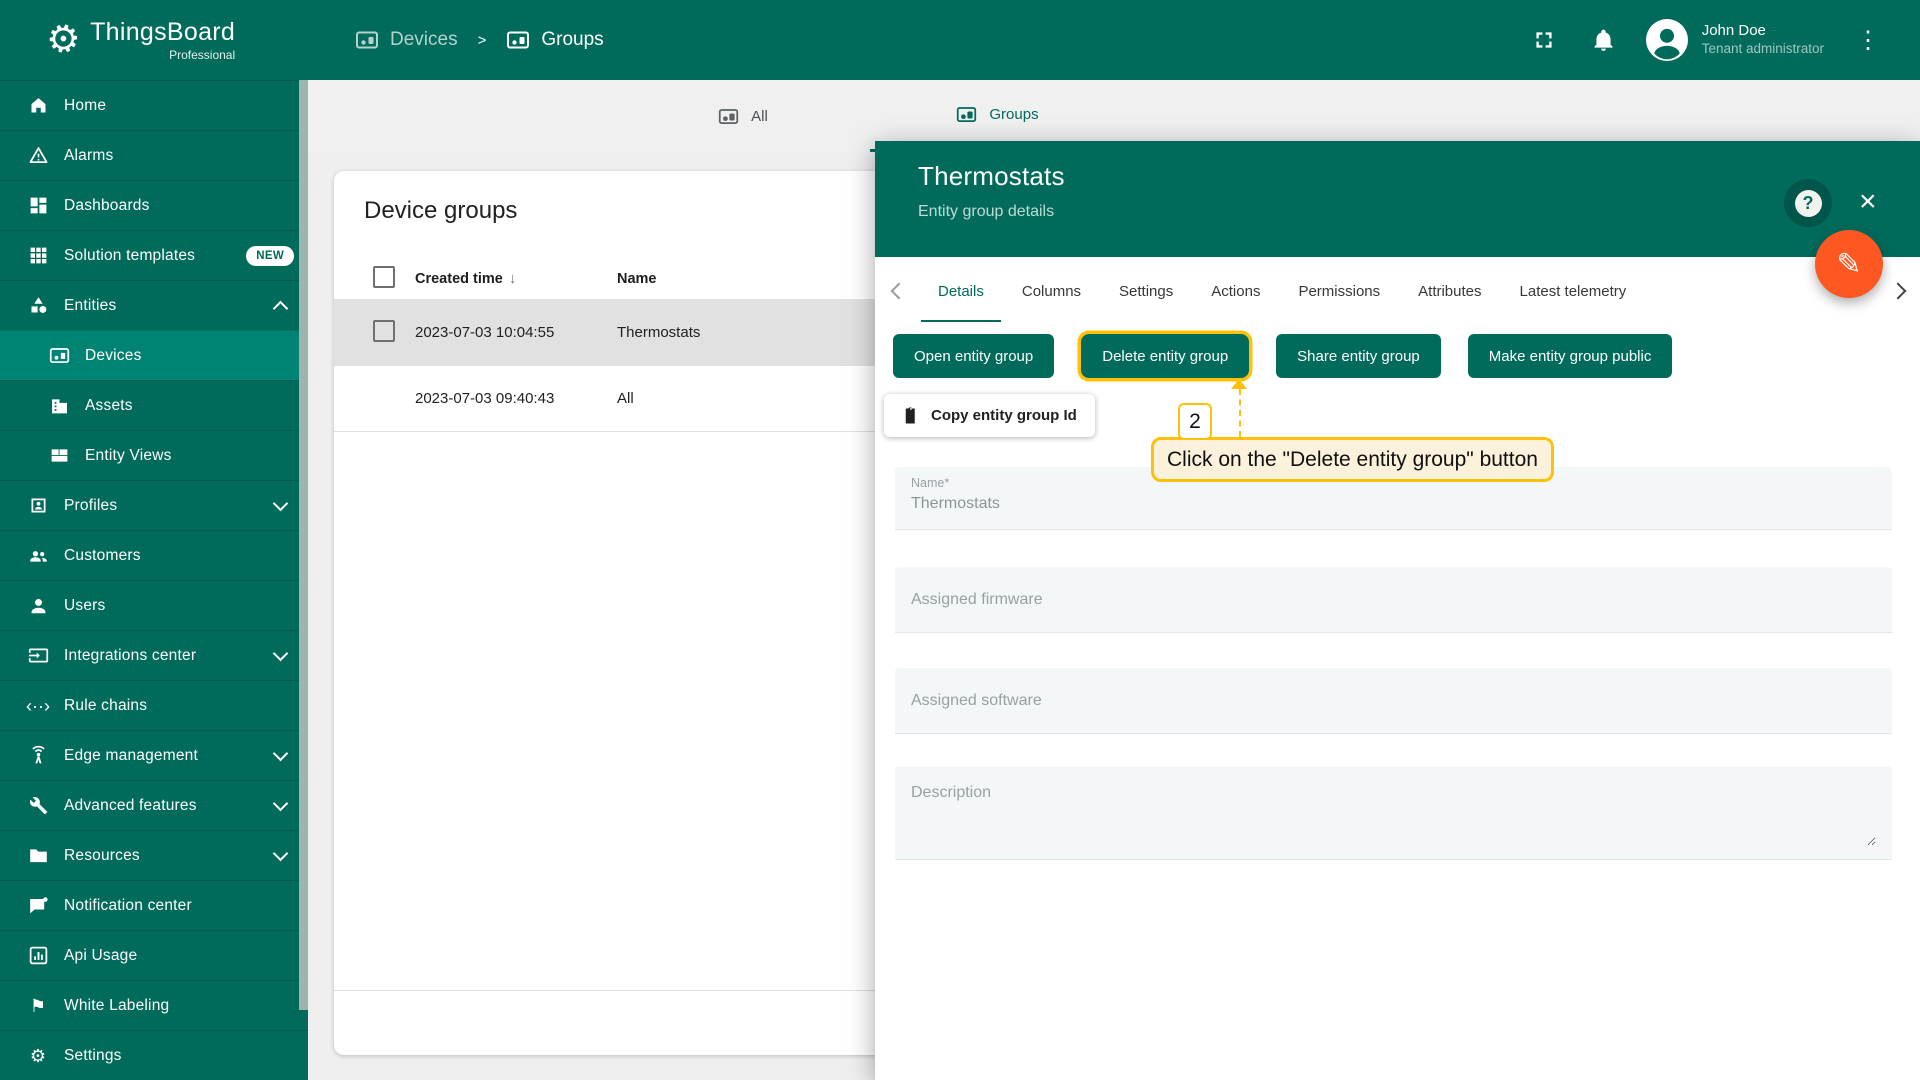 The image size is (1920, 1080). What do you see at coordinates (1667, 44) in the screenshot?
I see `user-icon` at bounding box center [1667, 44].